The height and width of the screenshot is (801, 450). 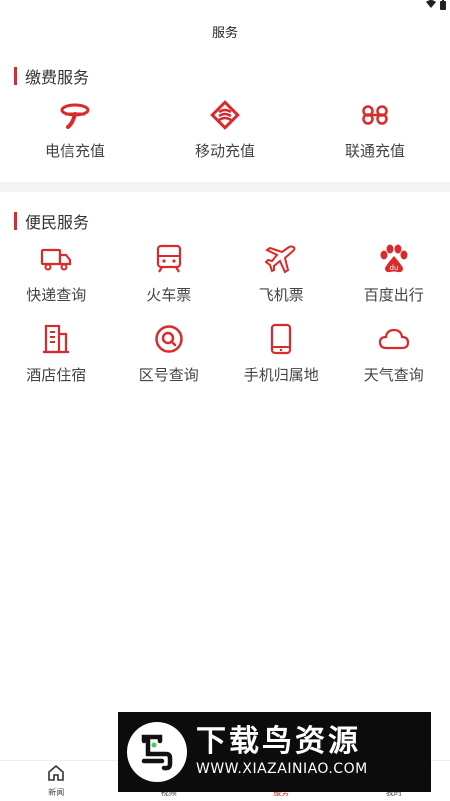 I want to click on section-header-convenience: 便民服务, so click(x=51, y=221).